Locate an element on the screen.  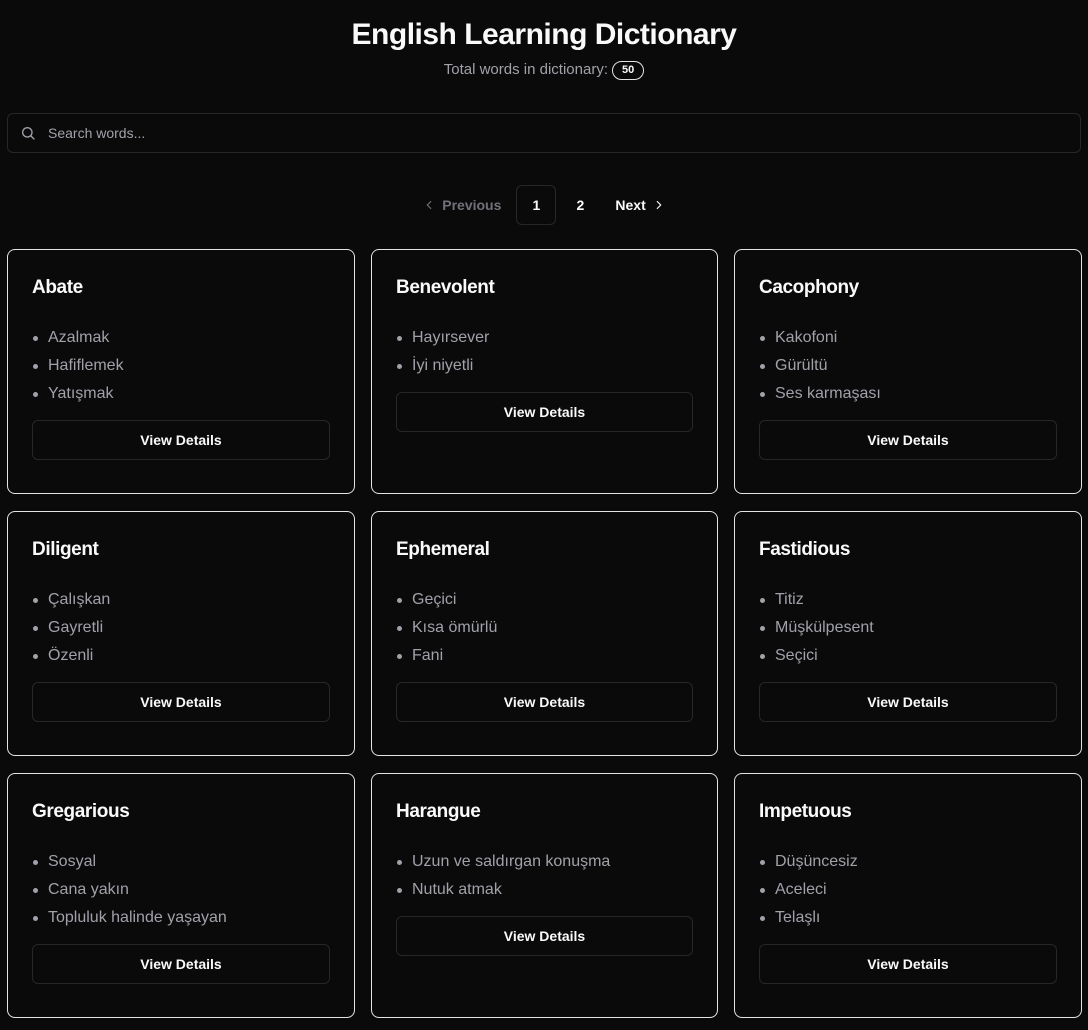
page-button-2: 2 is located at coordinates (580, 205).